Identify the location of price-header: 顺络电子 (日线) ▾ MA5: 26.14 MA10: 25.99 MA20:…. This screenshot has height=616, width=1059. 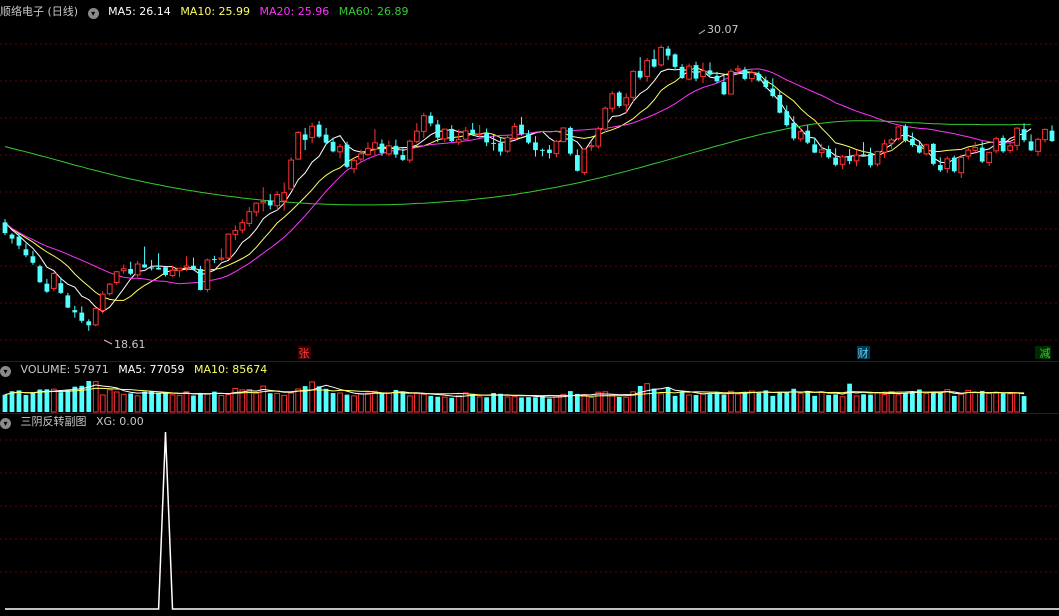
(207, 12).